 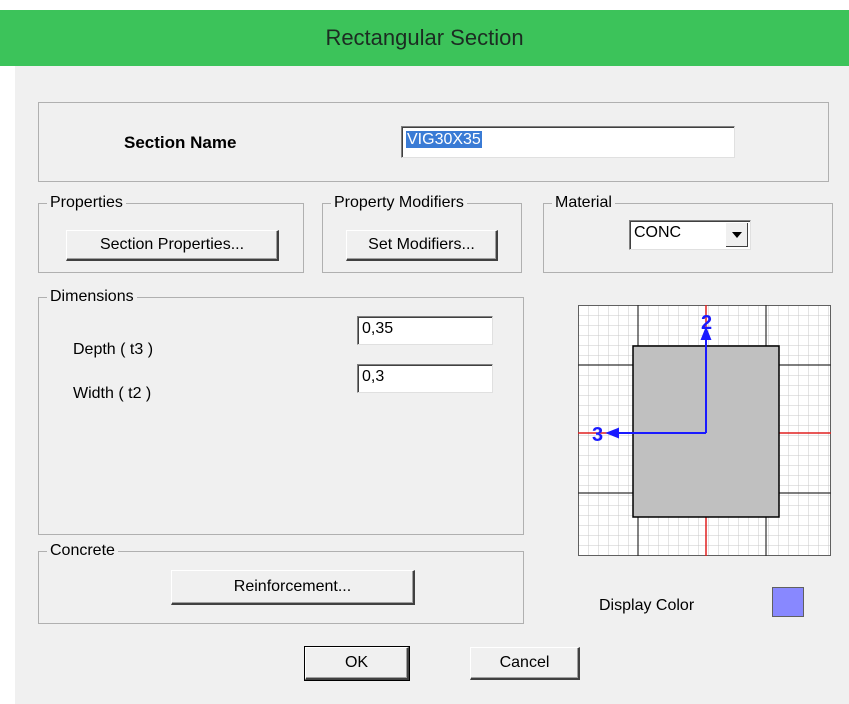 What do you see at coordinates (583, 203) in the screenshot?
I see `material-legend: Material` at bounding box center [583, 203].